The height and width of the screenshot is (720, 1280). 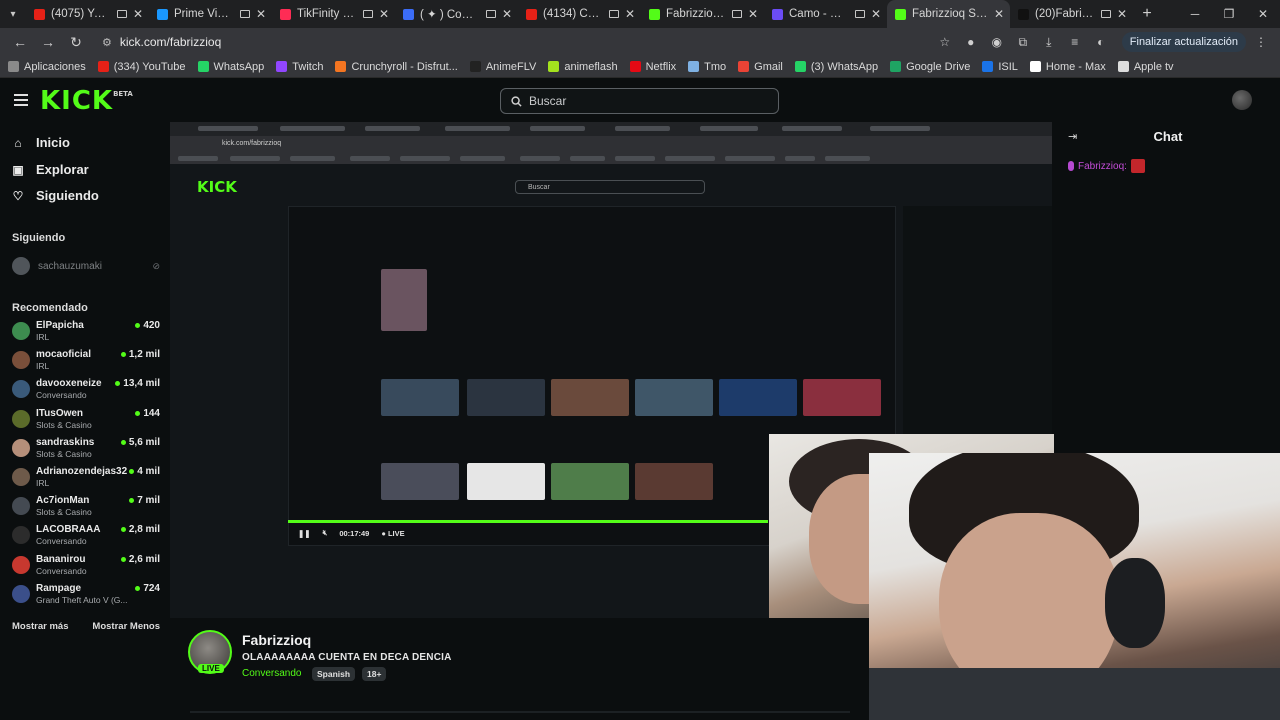 I want to click on tab-title: TikFinity [LIVE], so click(x=327, y=14).